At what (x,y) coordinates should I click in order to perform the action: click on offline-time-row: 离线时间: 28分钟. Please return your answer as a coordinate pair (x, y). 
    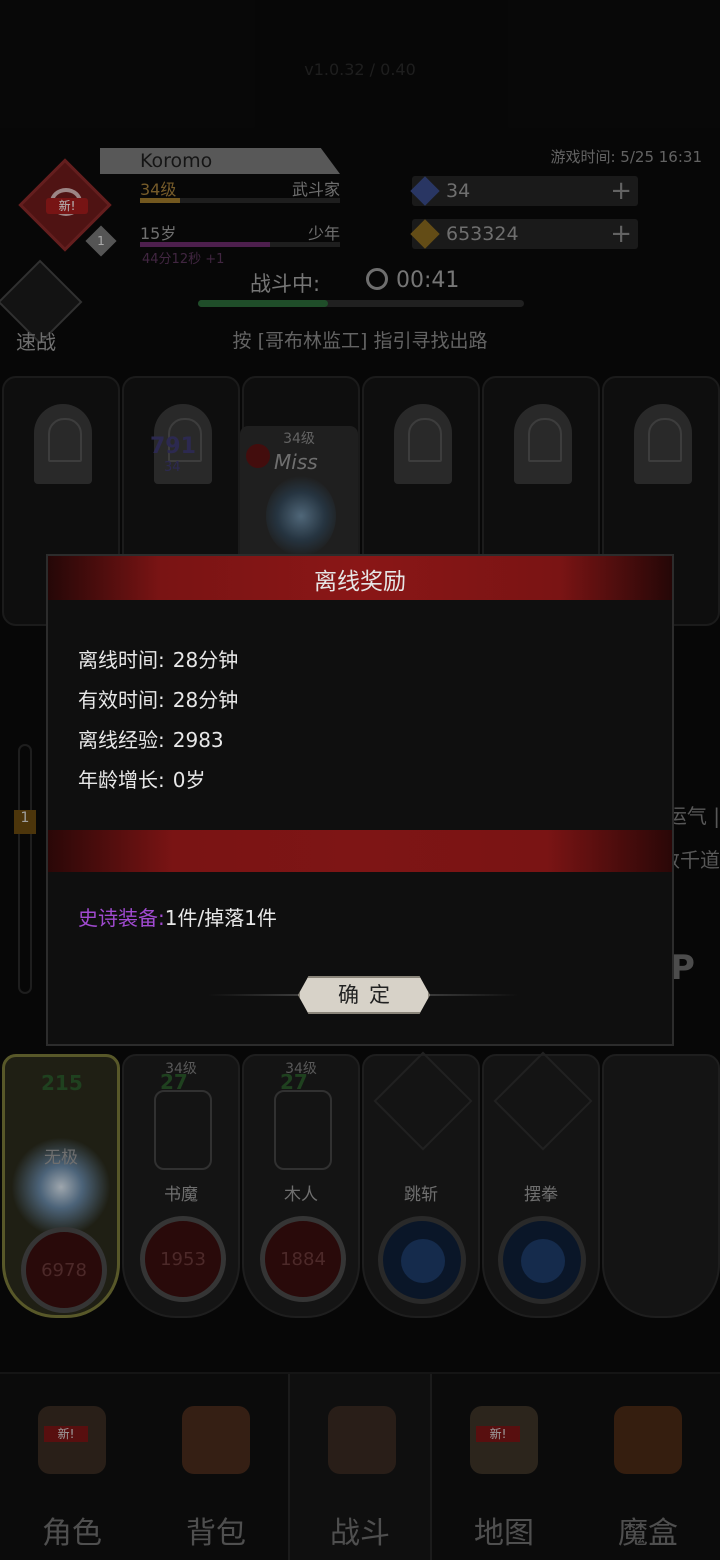
    Looking at the image, I should click on (158, 658).